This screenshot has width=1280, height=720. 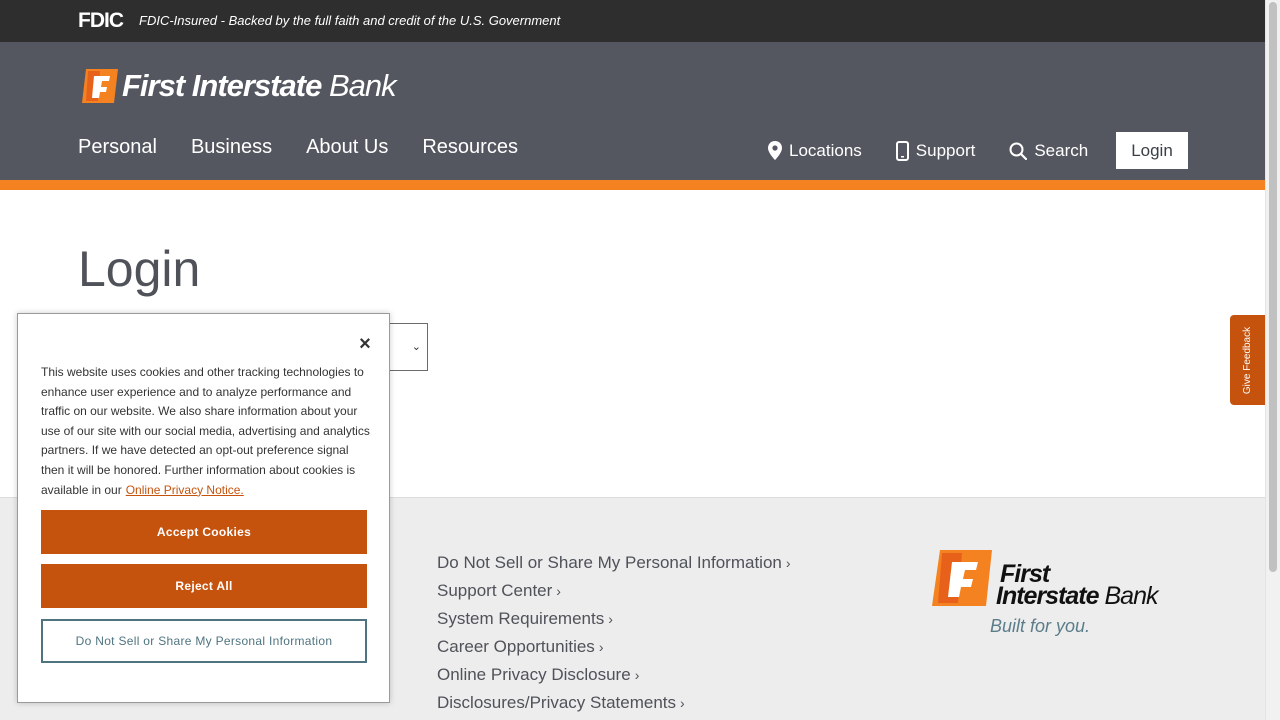 What do you see at coordinates (347, 147) in the screenshot?
I see `nav-about-us: About Us` at bounding box center [347, 147].